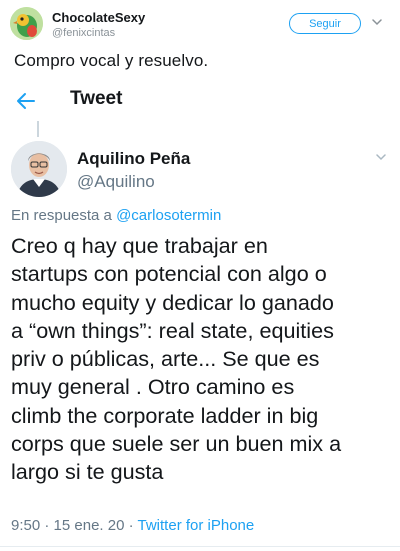 The width and height of the screenshot is (400, 551). I want to click on tweet-metadata: 9:50 · 15 ene. 20 · Twitter for iPhone, so click(132, 525).